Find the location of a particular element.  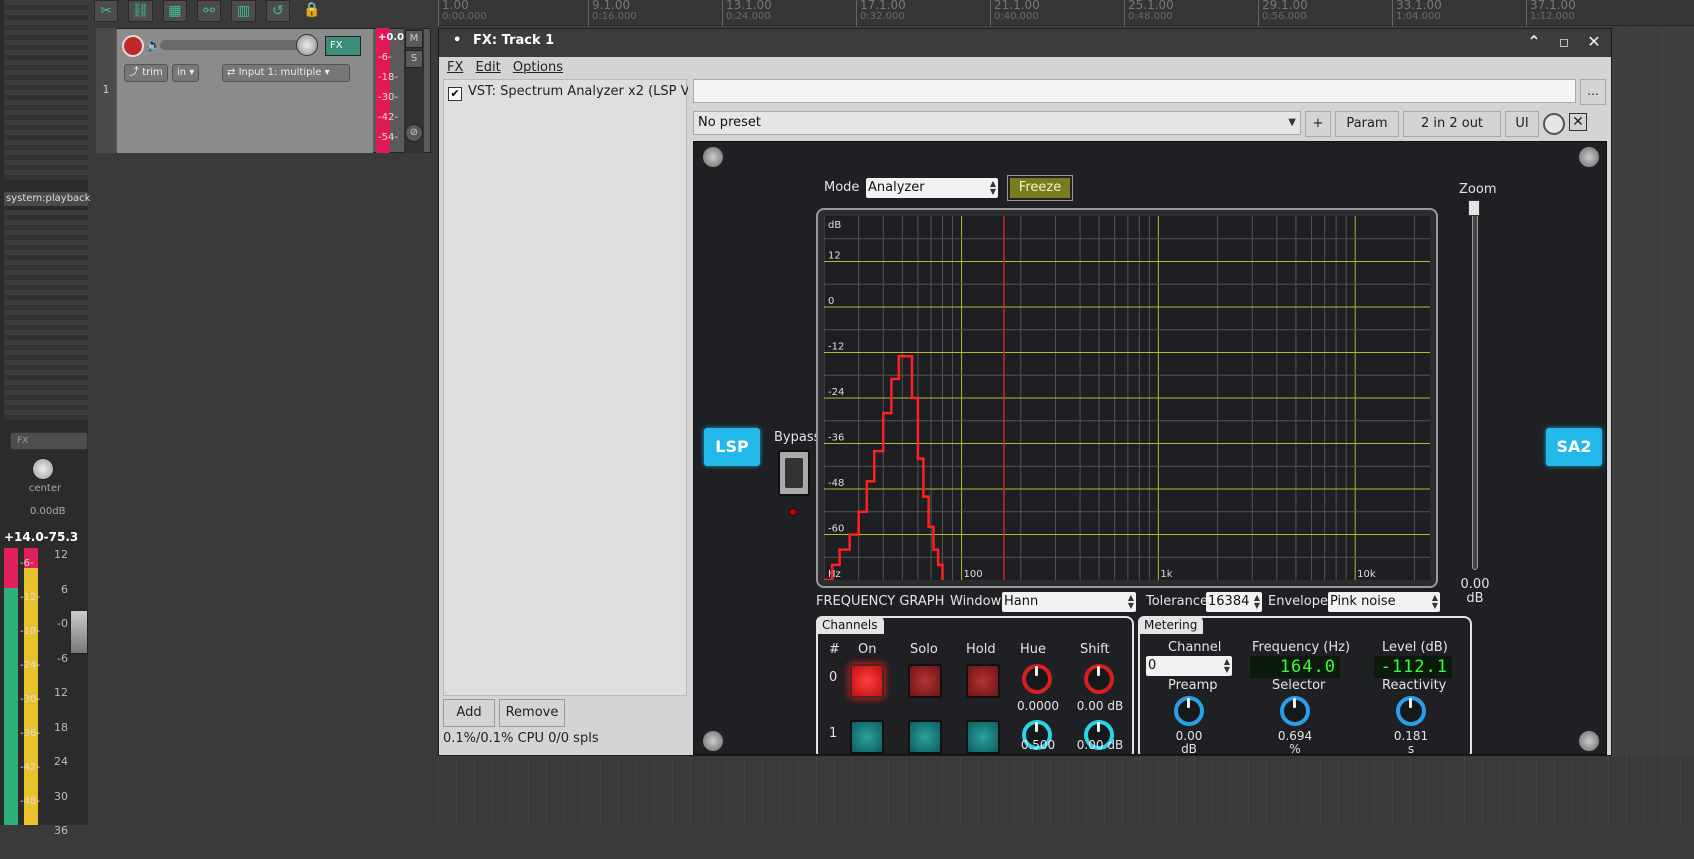

channel-header-hue: Hue is located at coordinates (1033, 649).